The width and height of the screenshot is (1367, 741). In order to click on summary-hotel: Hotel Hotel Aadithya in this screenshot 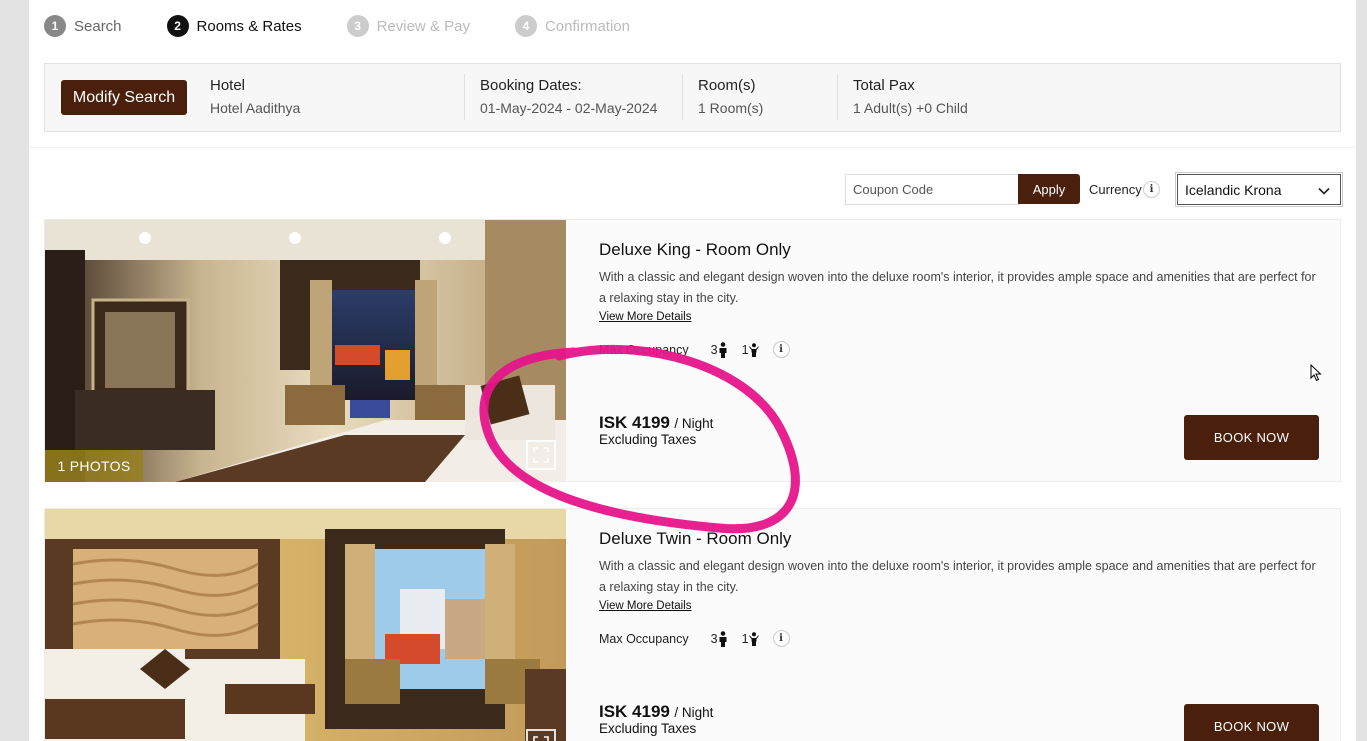, I will do `click(255, 96)`.